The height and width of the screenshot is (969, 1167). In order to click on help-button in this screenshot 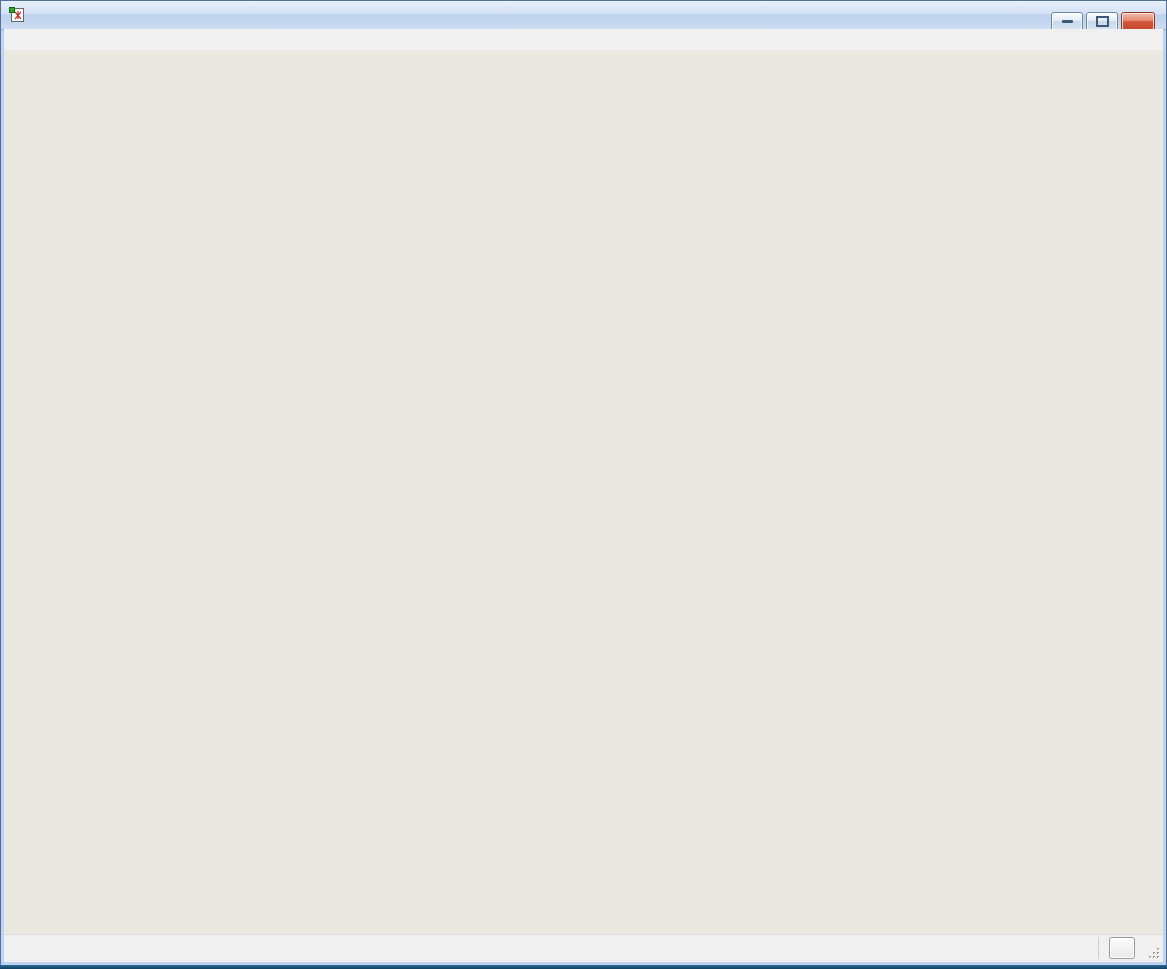, I will do `click(1122, 948)`.